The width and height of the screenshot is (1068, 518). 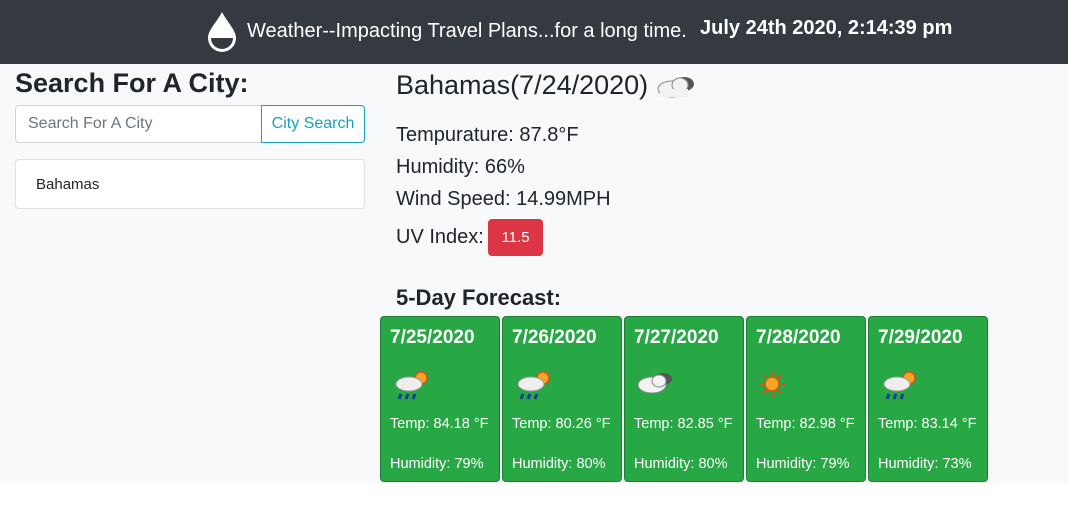 What do you see at coordinates (927, 424) in the screenshot?
I see `forecast-temp: Temp: 83.14 °F` at bounding box center [927, 424].